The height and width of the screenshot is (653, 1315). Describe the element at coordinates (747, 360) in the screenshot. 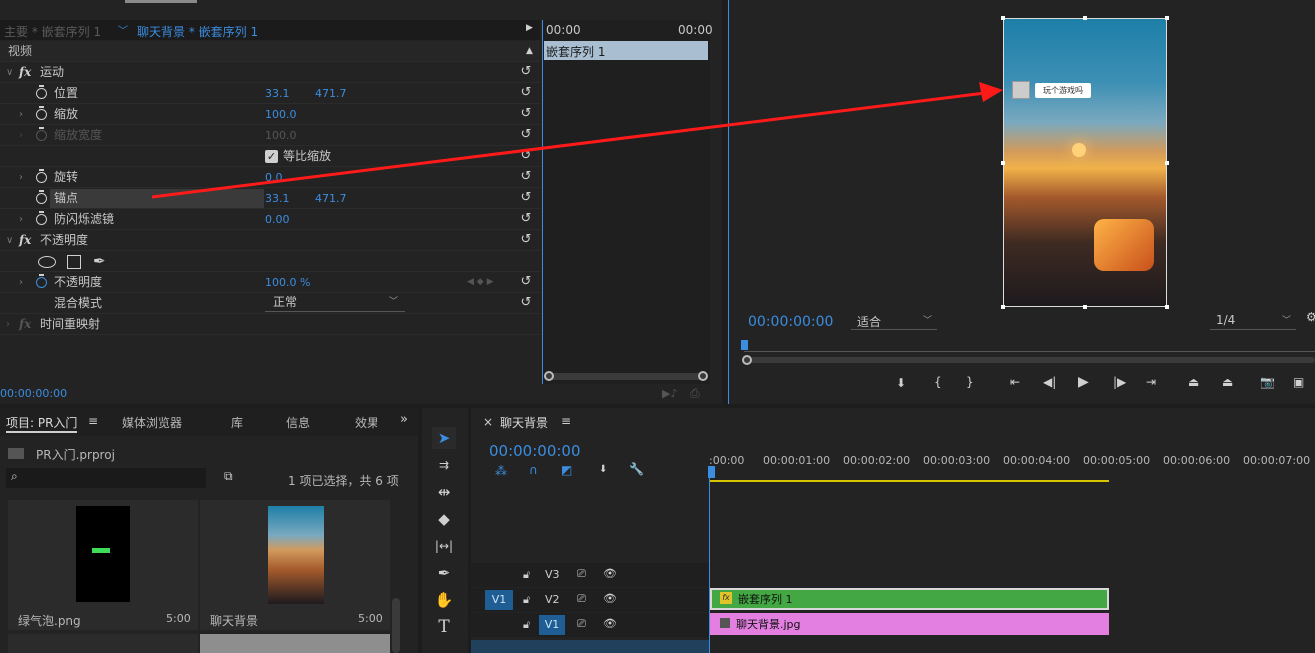

I see `scroll-handle-left` at that location.